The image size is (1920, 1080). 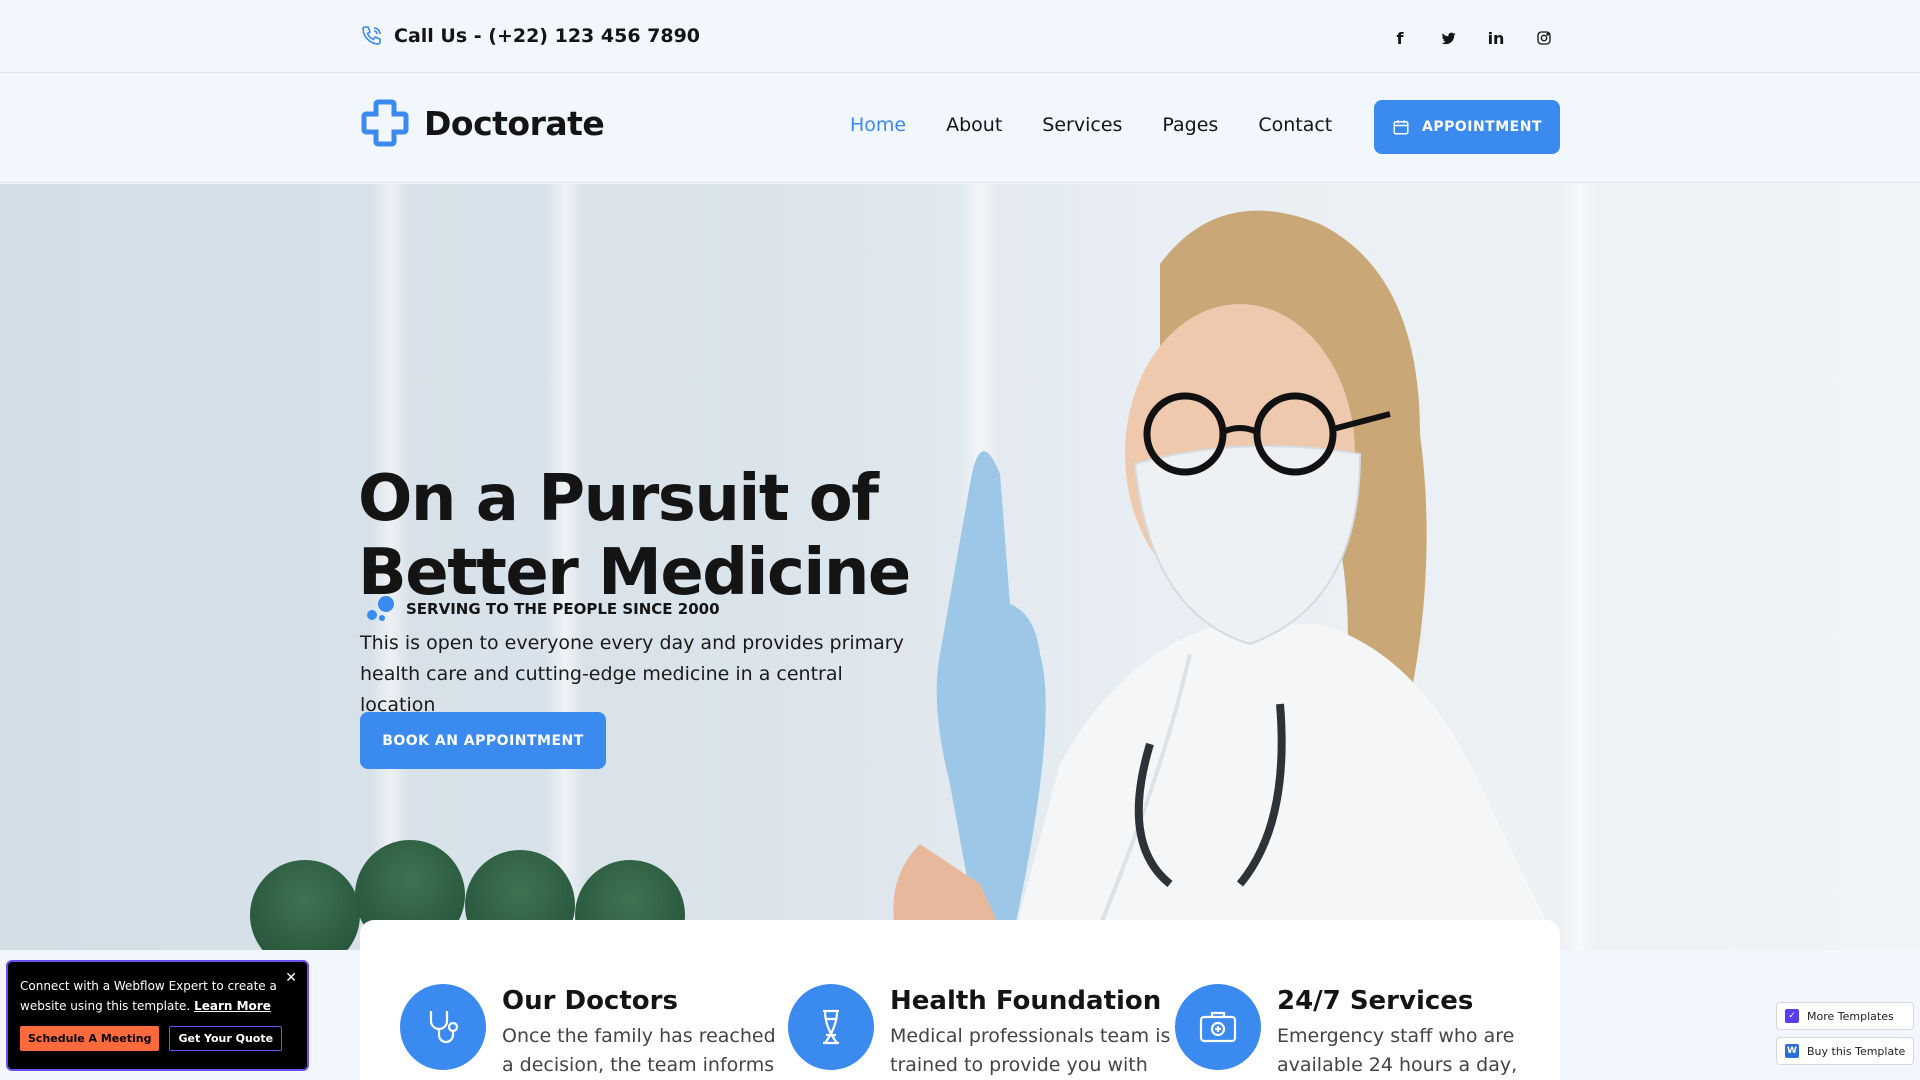 I want to click on get-quote-button: Get Your Quote, so click(x=226, y=1038).